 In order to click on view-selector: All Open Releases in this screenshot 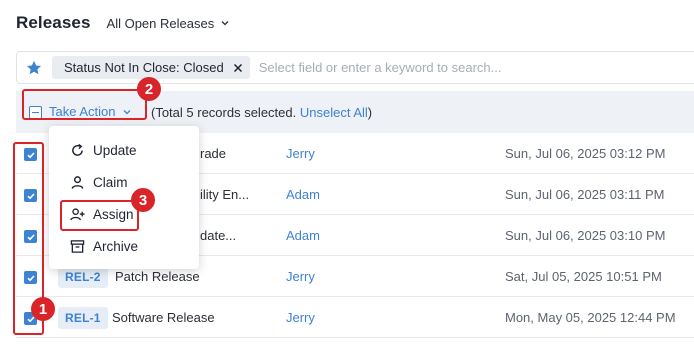, I will do `click(169, 23)`.